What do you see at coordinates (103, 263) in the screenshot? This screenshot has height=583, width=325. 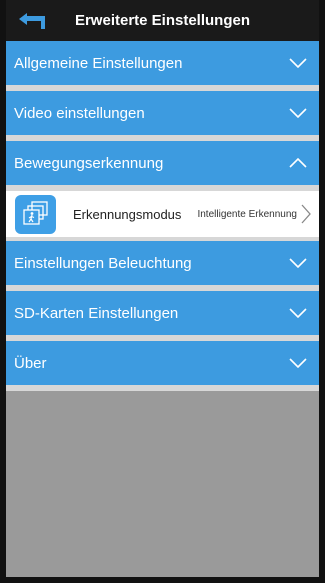 I see `section-label: Einstellungen Beleuchtung` at bounding box center [103, 263].